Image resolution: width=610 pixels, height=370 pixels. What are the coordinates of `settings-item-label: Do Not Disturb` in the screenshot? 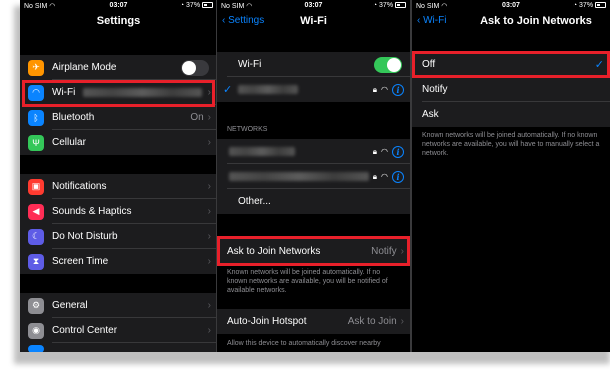 It's located at (85, 236).